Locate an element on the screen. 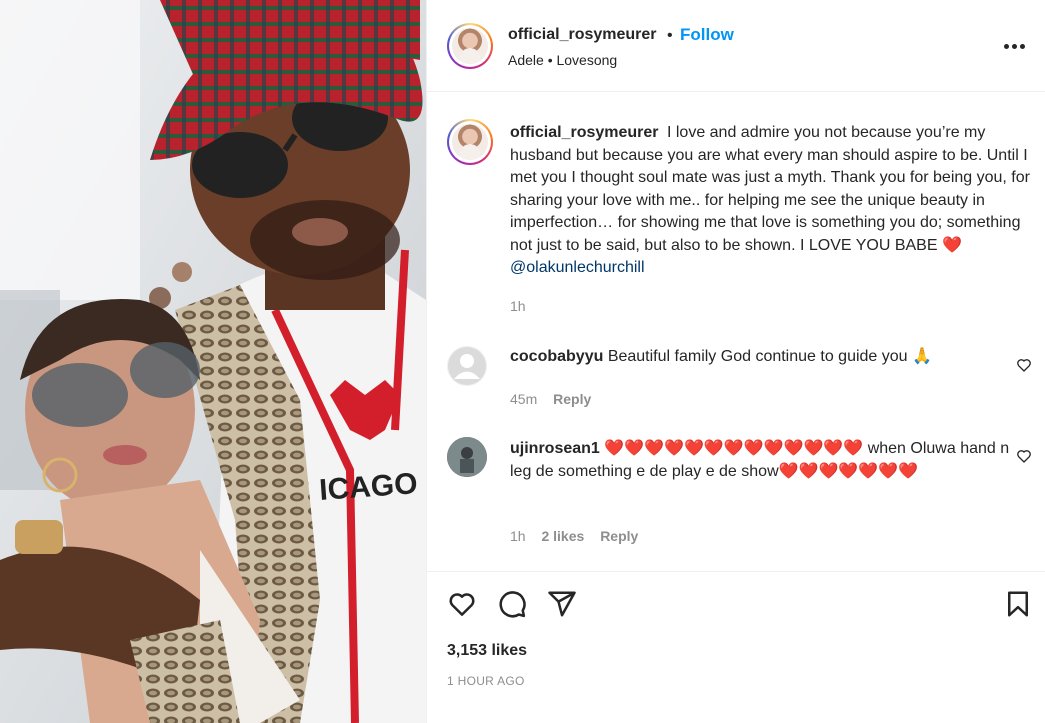  bookmark-icon is located at coordinates (1018, 604).